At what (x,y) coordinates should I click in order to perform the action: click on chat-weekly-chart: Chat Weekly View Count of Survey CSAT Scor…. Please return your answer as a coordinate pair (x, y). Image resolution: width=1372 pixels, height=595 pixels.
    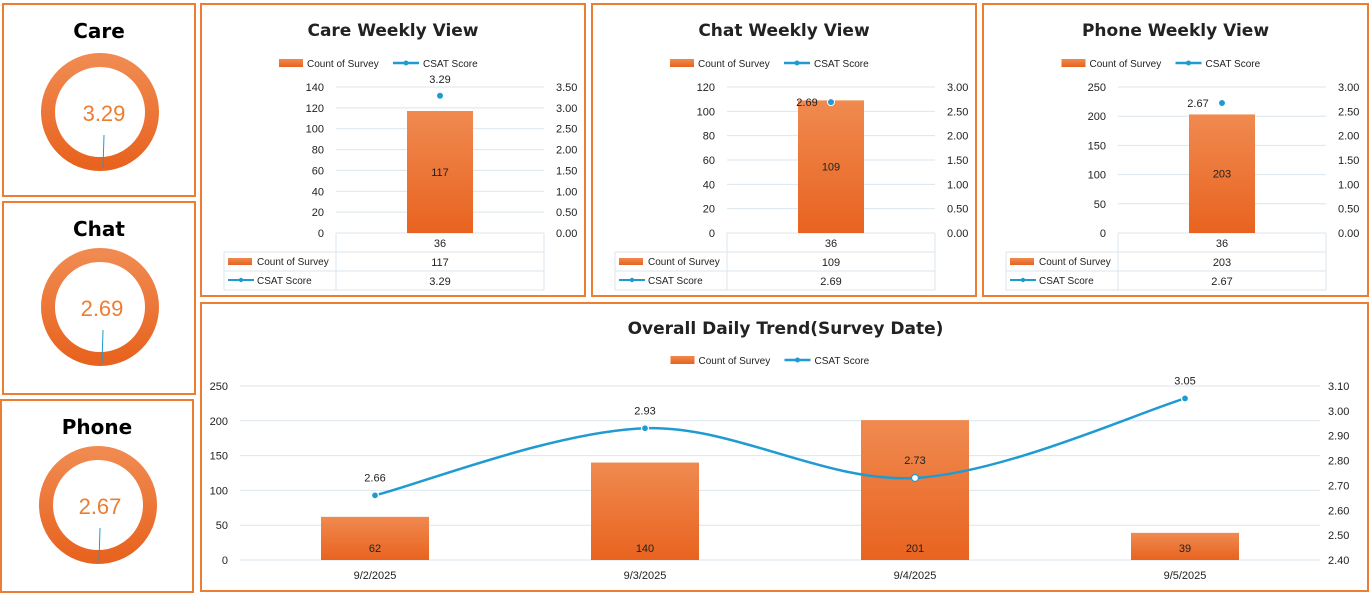
    Looking at the image, I should click on (791, 156).